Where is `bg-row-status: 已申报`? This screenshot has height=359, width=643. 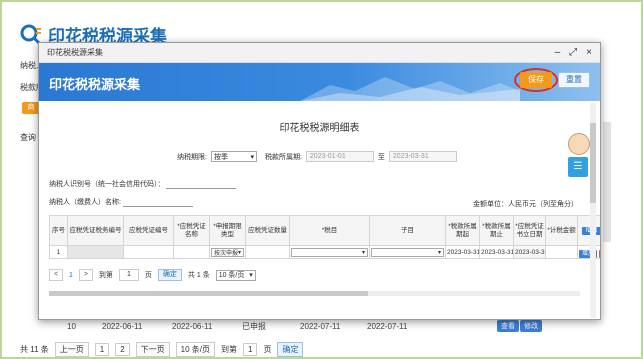 bg-row-status: 已申报 is located at coordinates (254, 326).